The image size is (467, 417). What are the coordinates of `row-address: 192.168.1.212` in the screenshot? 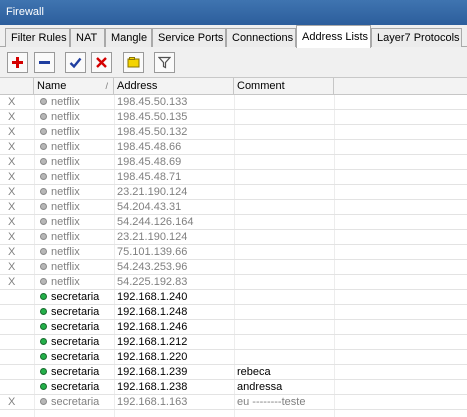 It's located at (152, 342).